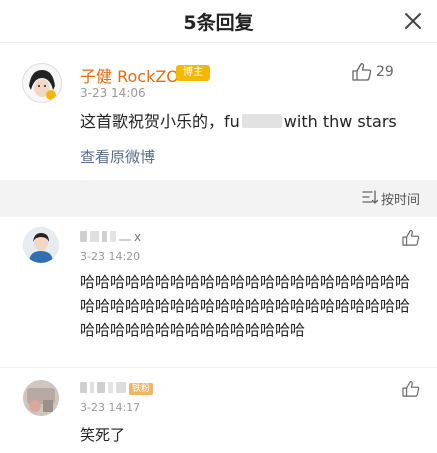 The width and height of the screenshot is (437, 453). What do you see at coordinates (129, 75) in the screenshot?
I see `commenter-username: 子健 RockZO` at bounding box center [129, 75].